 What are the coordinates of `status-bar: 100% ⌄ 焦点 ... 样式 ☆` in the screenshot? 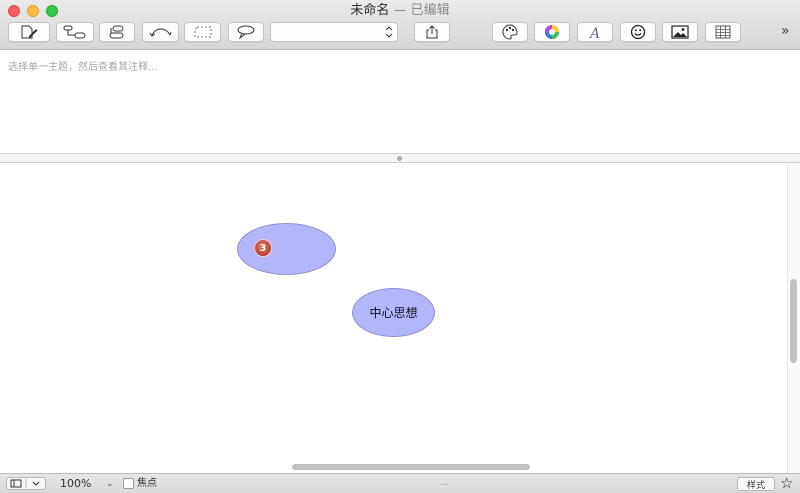 It's located at (400, 483).